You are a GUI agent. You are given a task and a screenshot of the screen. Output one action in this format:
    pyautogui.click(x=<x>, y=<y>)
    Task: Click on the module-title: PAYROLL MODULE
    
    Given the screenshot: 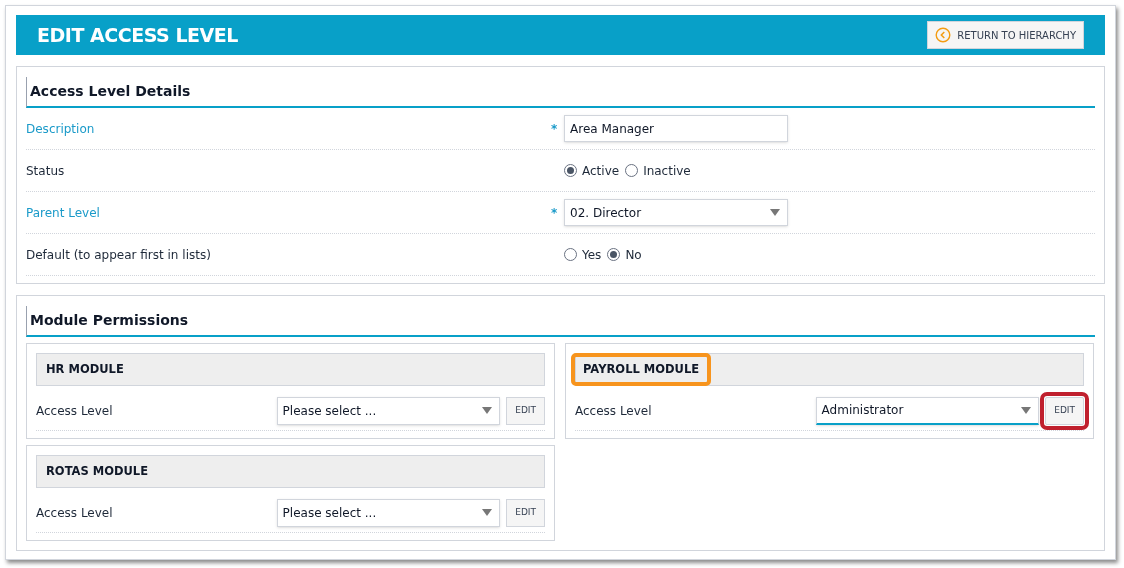 What is the action you would take?
    pyautogui.click(x=641, y=369)
    